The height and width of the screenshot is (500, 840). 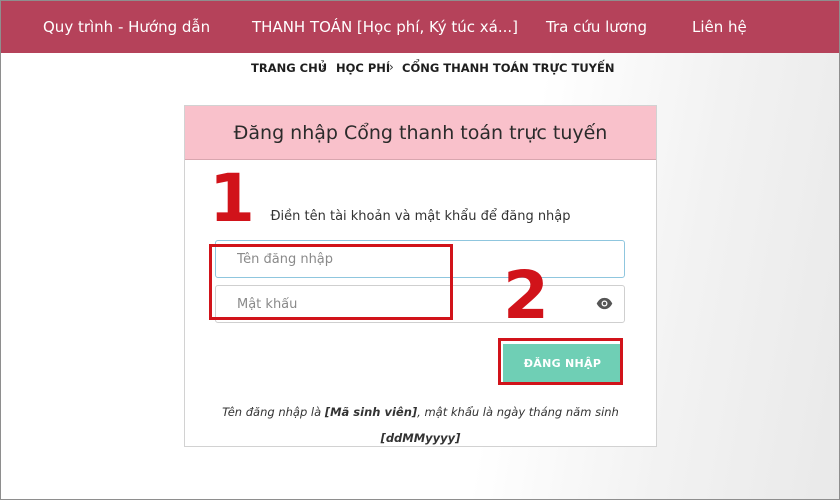 What do you see at coordinates (371, 412) in the screenshot?
I see `hint-student-id: [Mã sinh viên]` at bounding box center [371, 412].